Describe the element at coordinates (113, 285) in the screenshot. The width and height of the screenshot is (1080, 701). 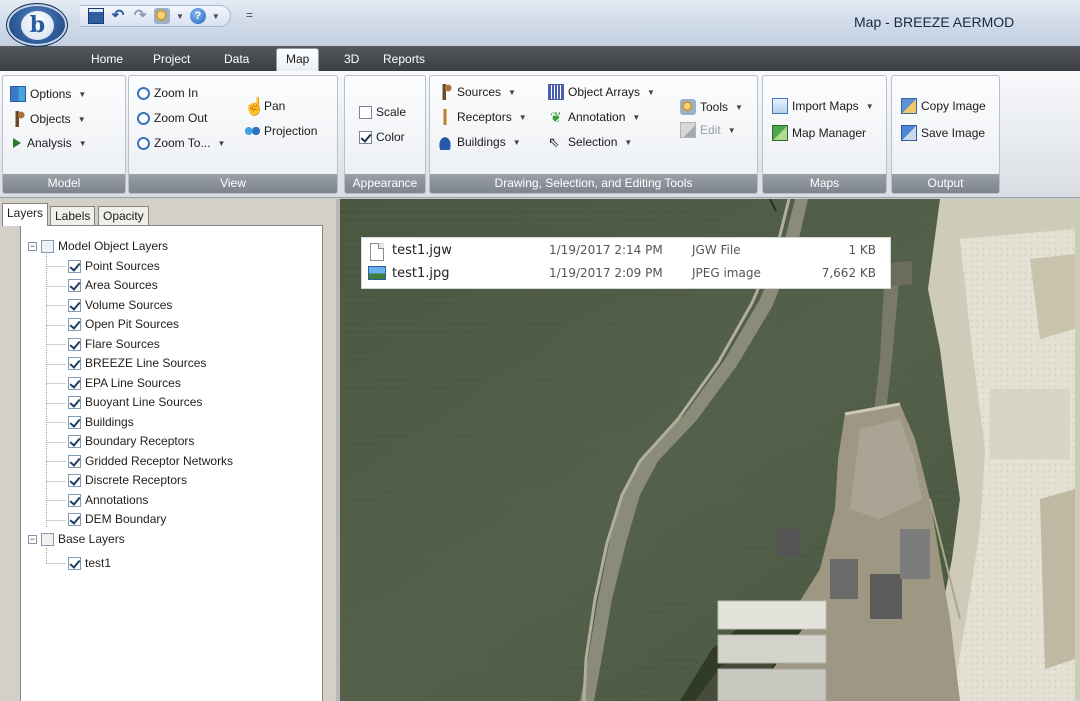
I see `tree-node-area-sources: Area Sources` at that location.